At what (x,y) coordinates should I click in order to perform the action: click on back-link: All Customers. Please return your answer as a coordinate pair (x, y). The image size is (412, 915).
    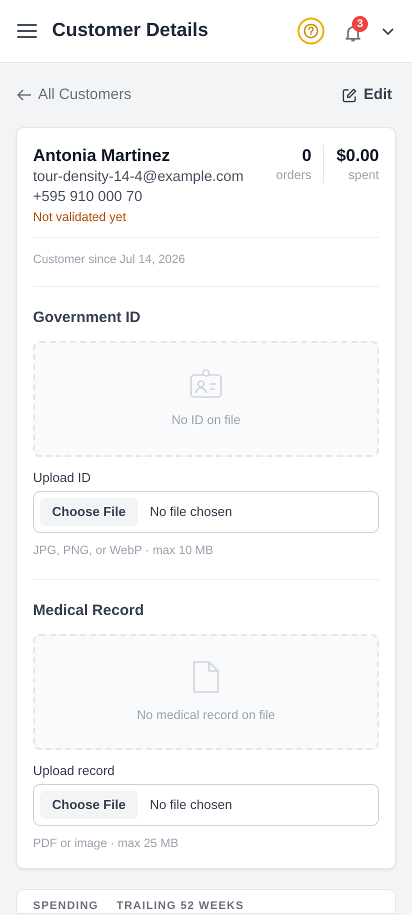
    Looking at the image, I should click on (74, 95).